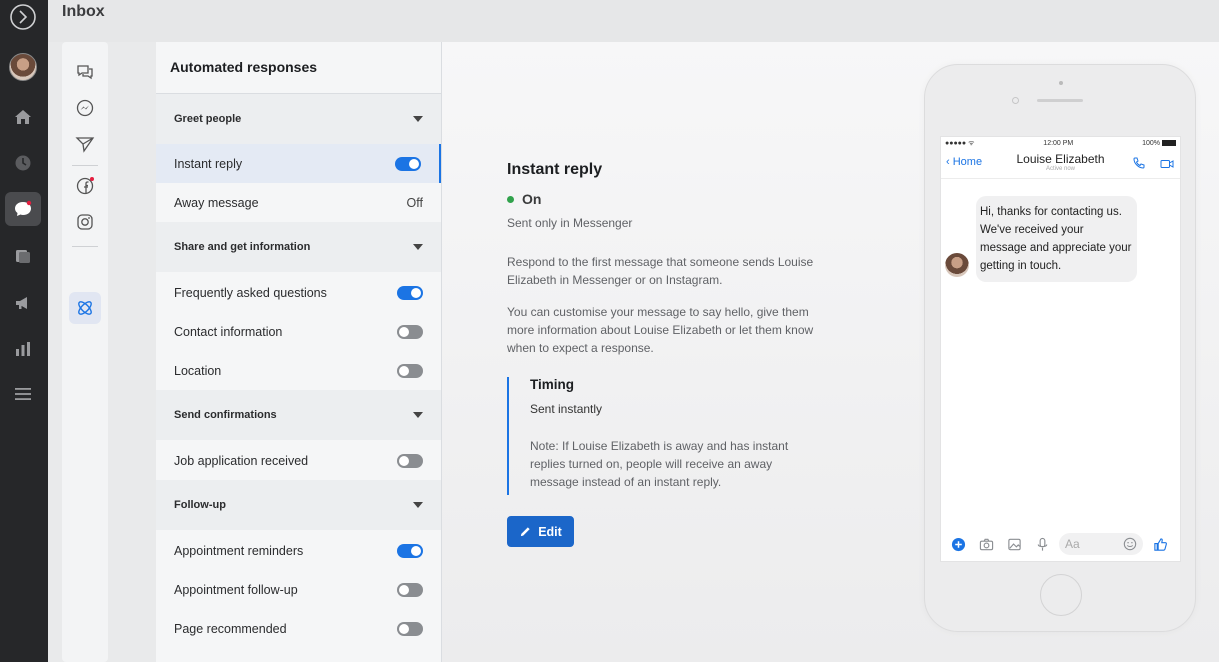 Image resolution: width=1219 pixels, height=662 pixels. What do you see at coordinates (228, 331) in the screenshot?
I see `item-label: Contact information` at bounding box center [228, 331].